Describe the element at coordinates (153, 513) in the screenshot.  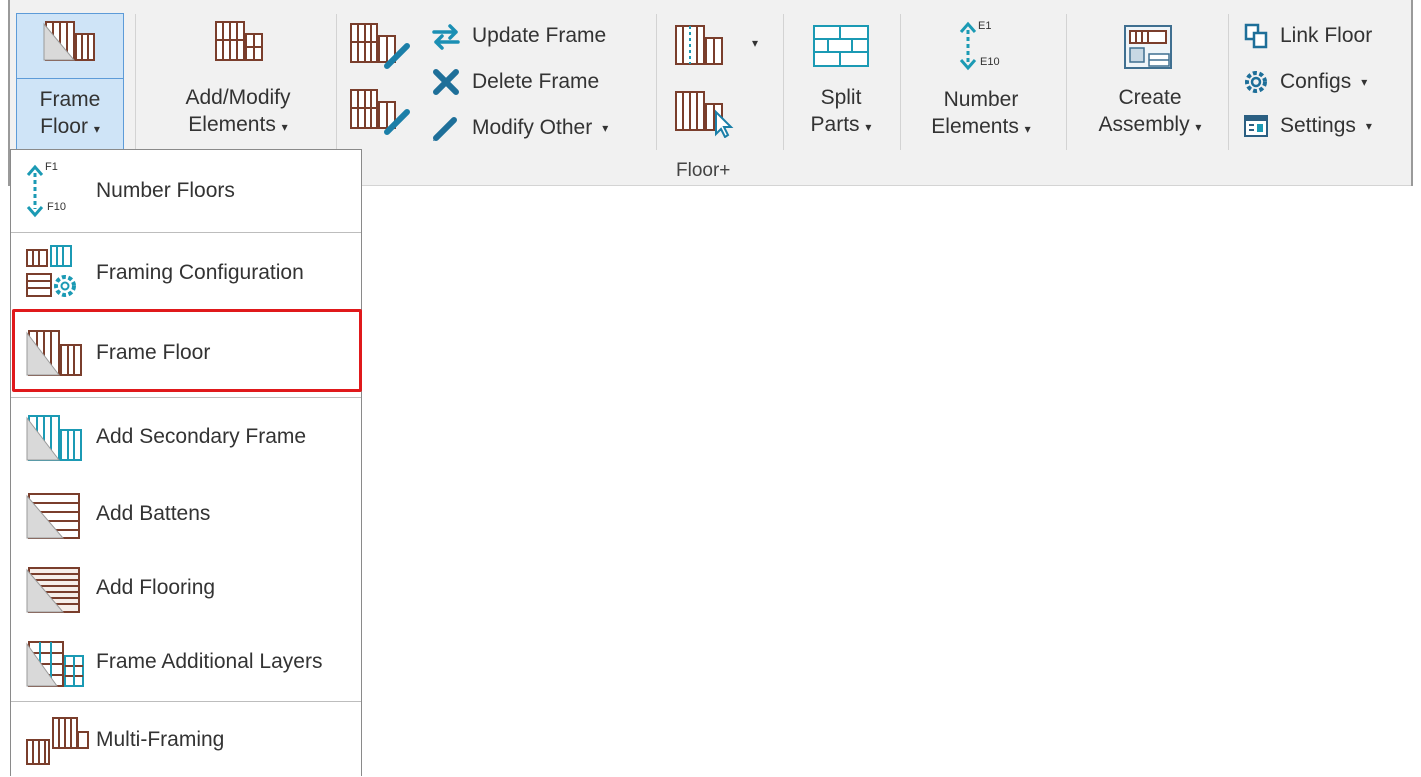
I see `menu-item-label: Add Battens` at that location.